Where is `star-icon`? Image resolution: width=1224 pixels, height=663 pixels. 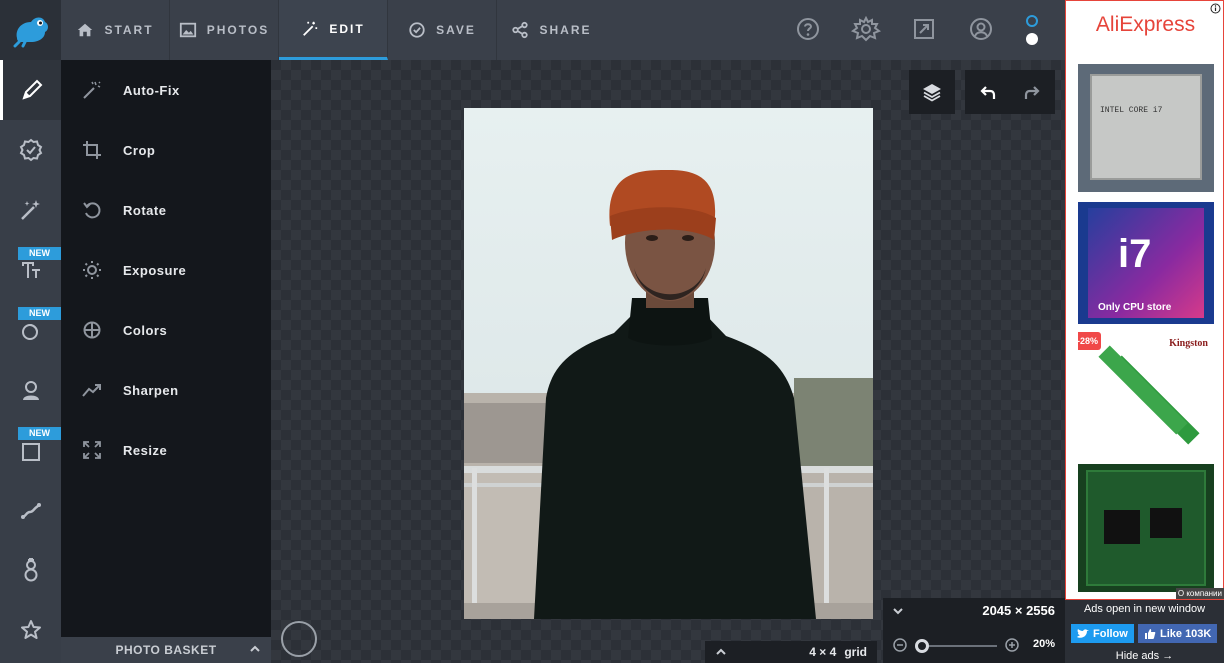 star-icon is located at coordinates (30, 629).